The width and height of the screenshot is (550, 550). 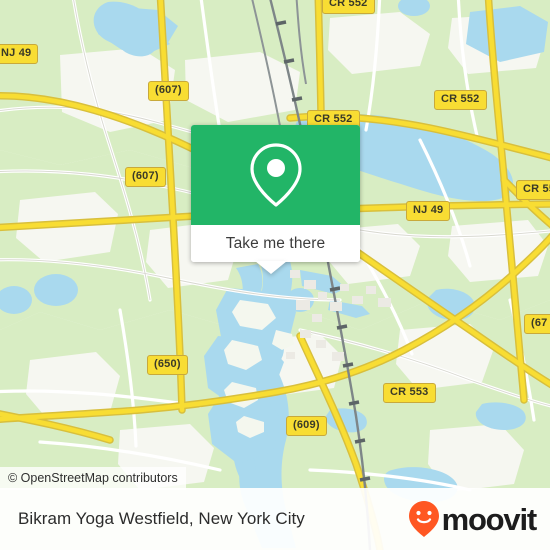 What do you see at coordinates (161, 518) in the screenshot?
I see `place-title: Bikram Yoga Westfield, New York City` at bounding box center [161, 518].